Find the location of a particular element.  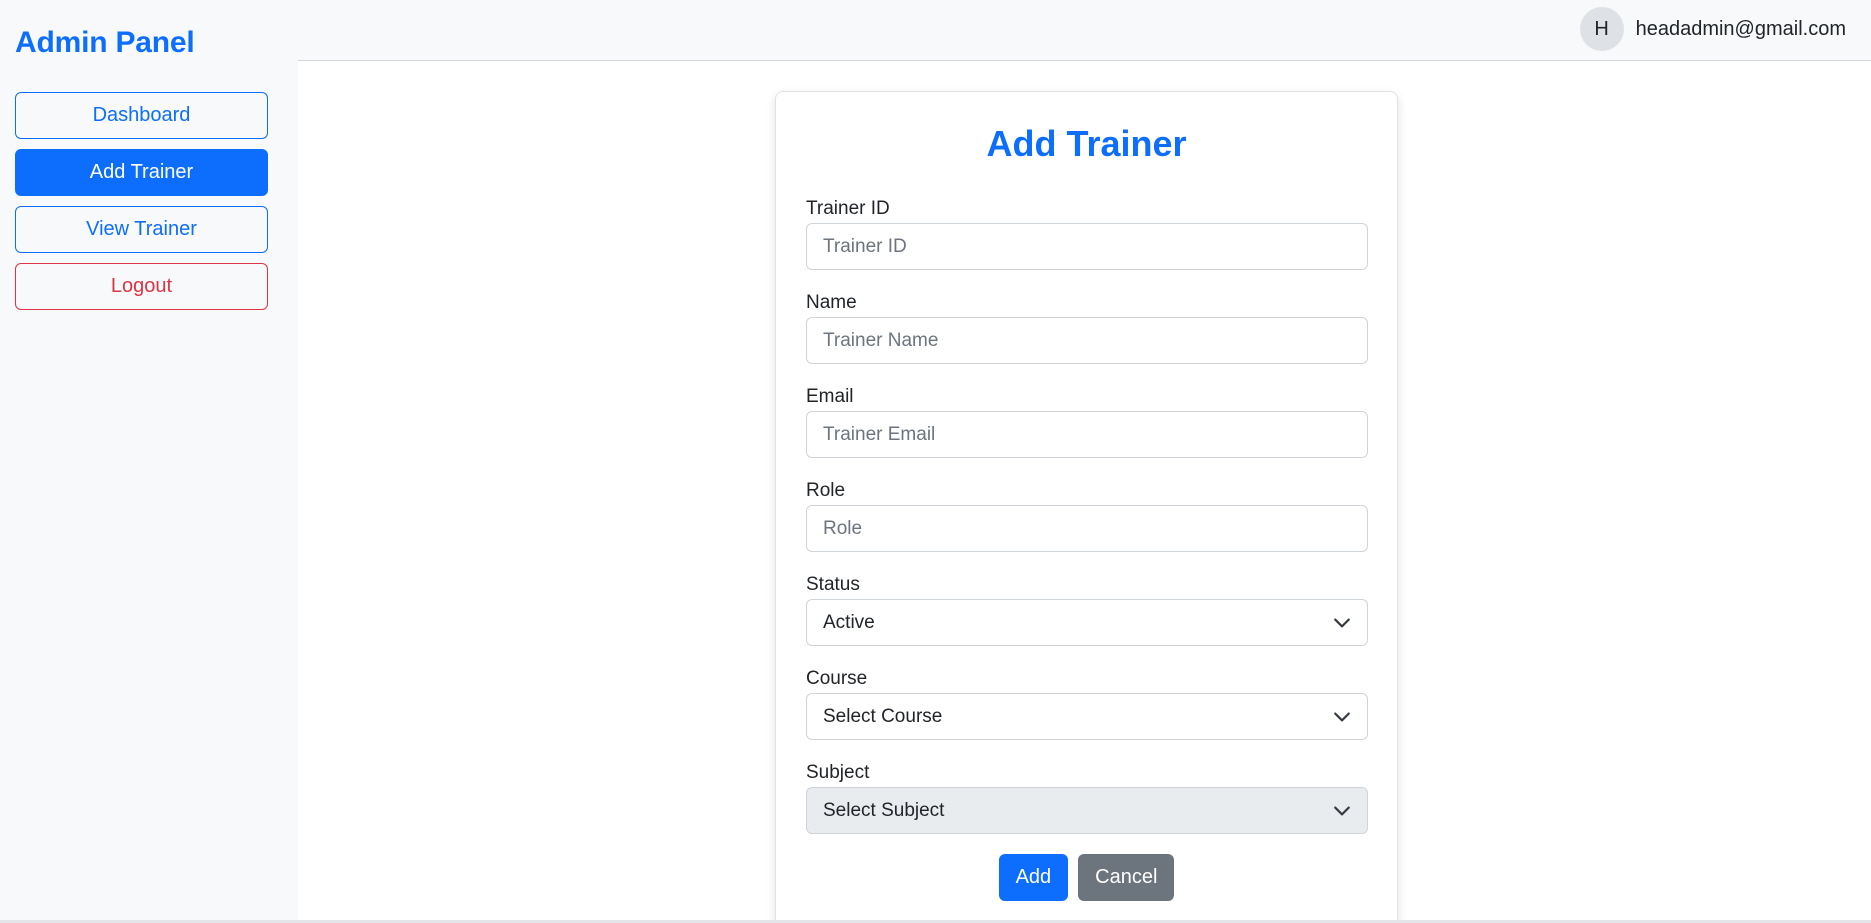

course-group: Course Select Course is located at coordinates (1087, 704).